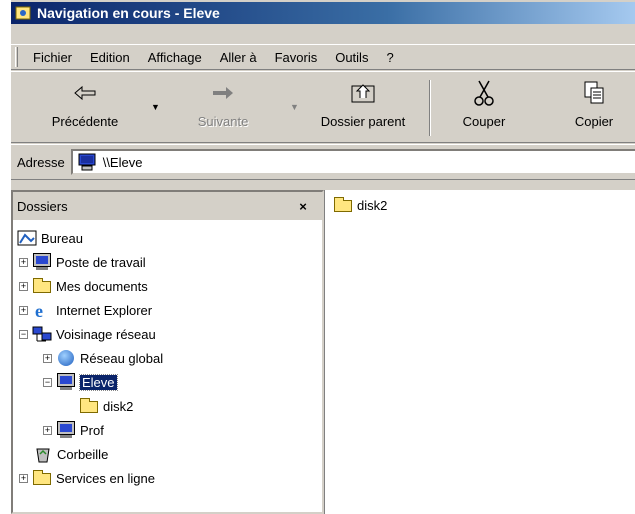  What do you see at coordinates (41, 162) in the screenshot?
I see `address-label: Adresse` at bounding box center [41, 162].